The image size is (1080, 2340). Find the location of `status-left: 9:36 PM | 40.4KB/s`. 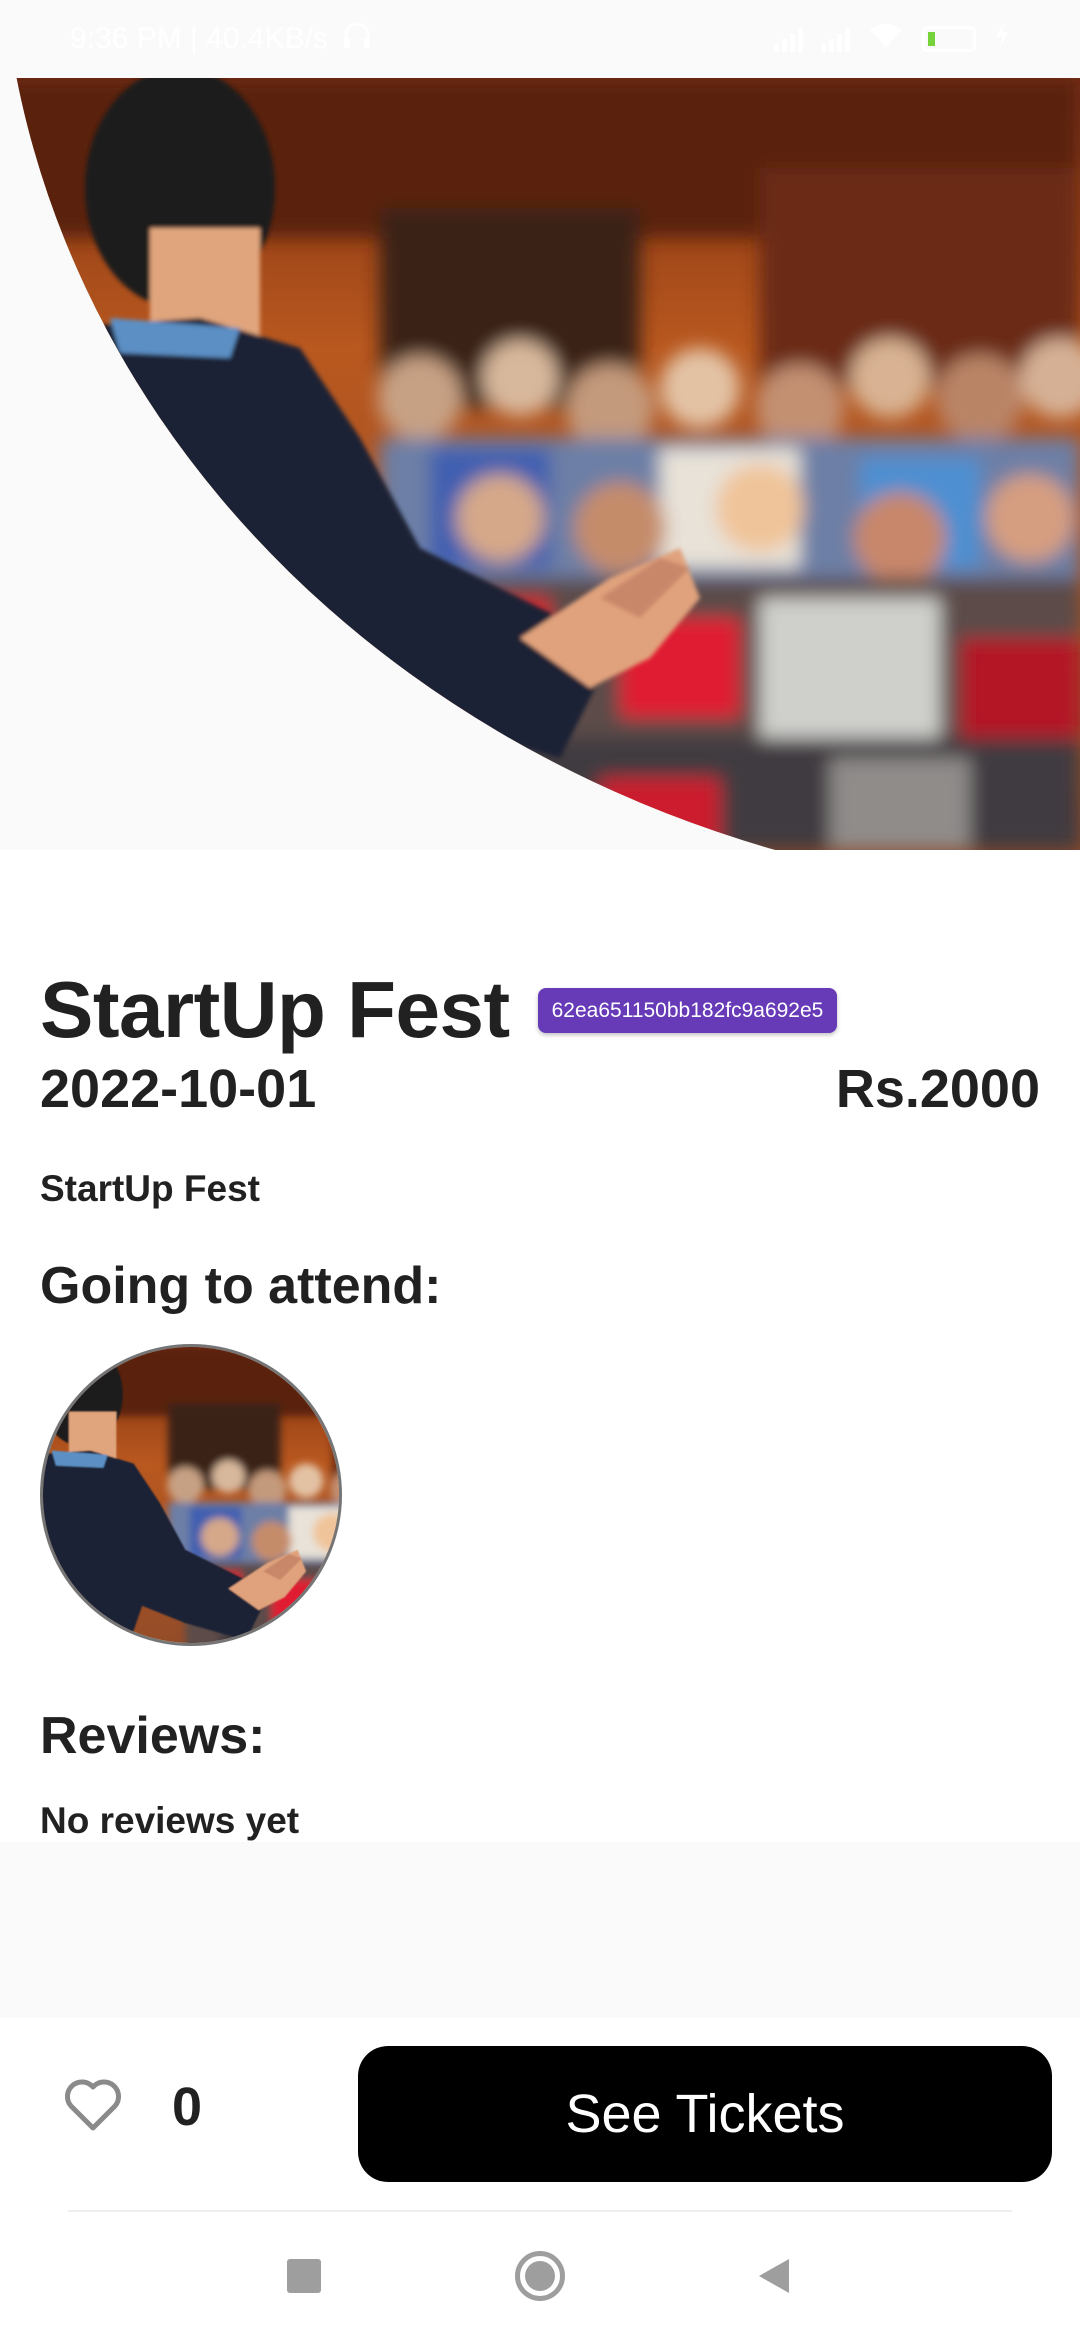

status-left: 9:36 PM | 40.4KB/s is located at coordinates (221, 39).